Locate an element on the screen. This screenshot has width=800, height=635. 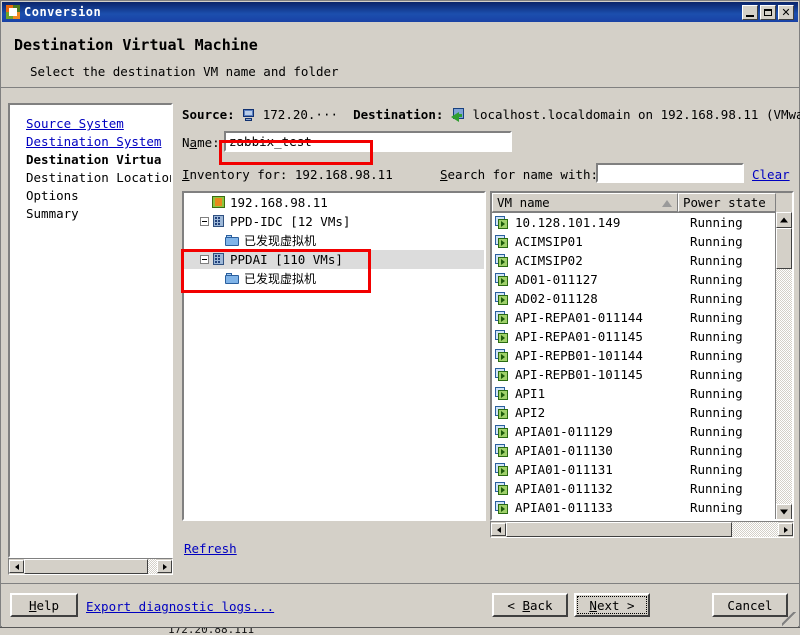
vm-list-row: APIA01-011129 Running is located at coordinates (634, 431).